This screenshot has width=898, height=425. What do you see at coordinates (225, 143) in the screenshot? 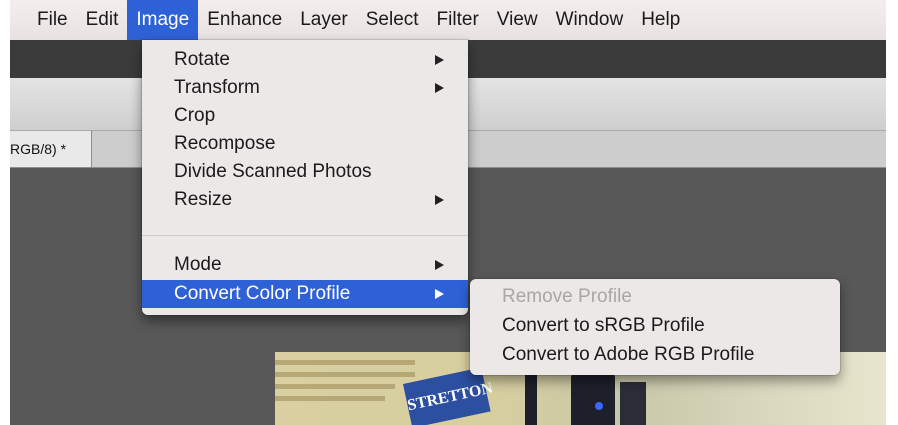
I see `menu-item-label: Recompose` at bounding box center [225, 143].